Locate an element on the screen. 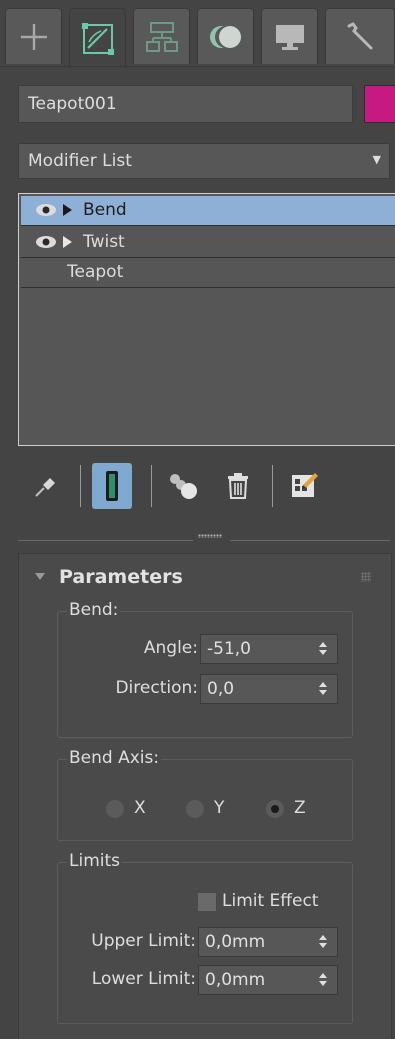  rollout-title: Parameters is located at coordinates (121, 577).